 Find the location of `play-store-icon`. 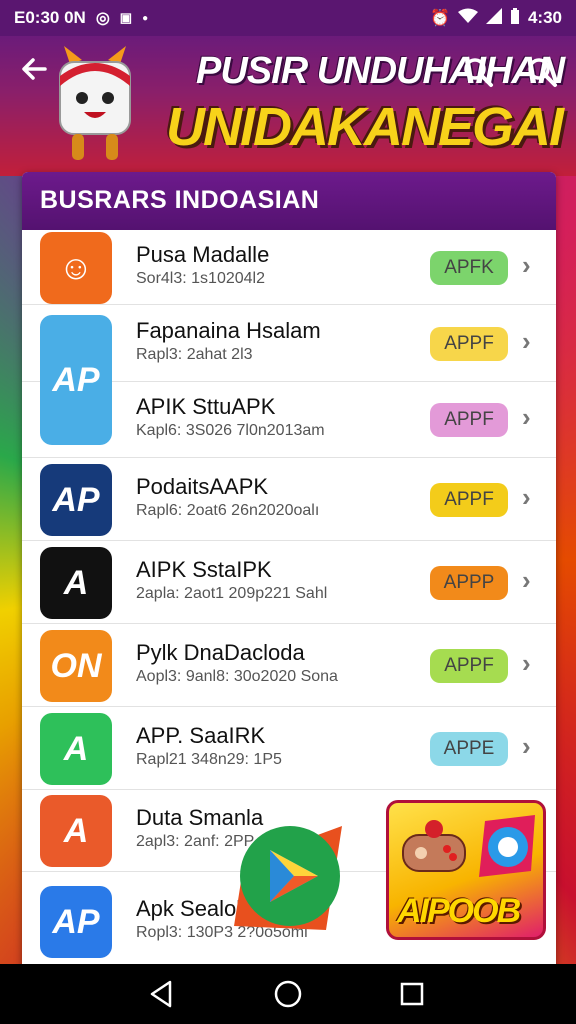

play-store-icon is located at coordinates (288, 878).